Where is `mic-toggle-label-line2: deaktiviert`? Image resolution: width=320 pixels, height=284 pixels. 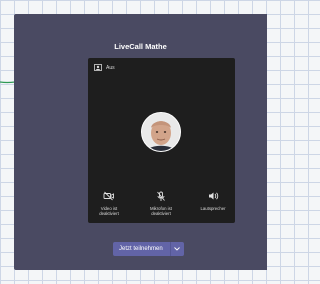 mic-toggle-label-line2: deaktiviert is located at coordinates (161, 213).